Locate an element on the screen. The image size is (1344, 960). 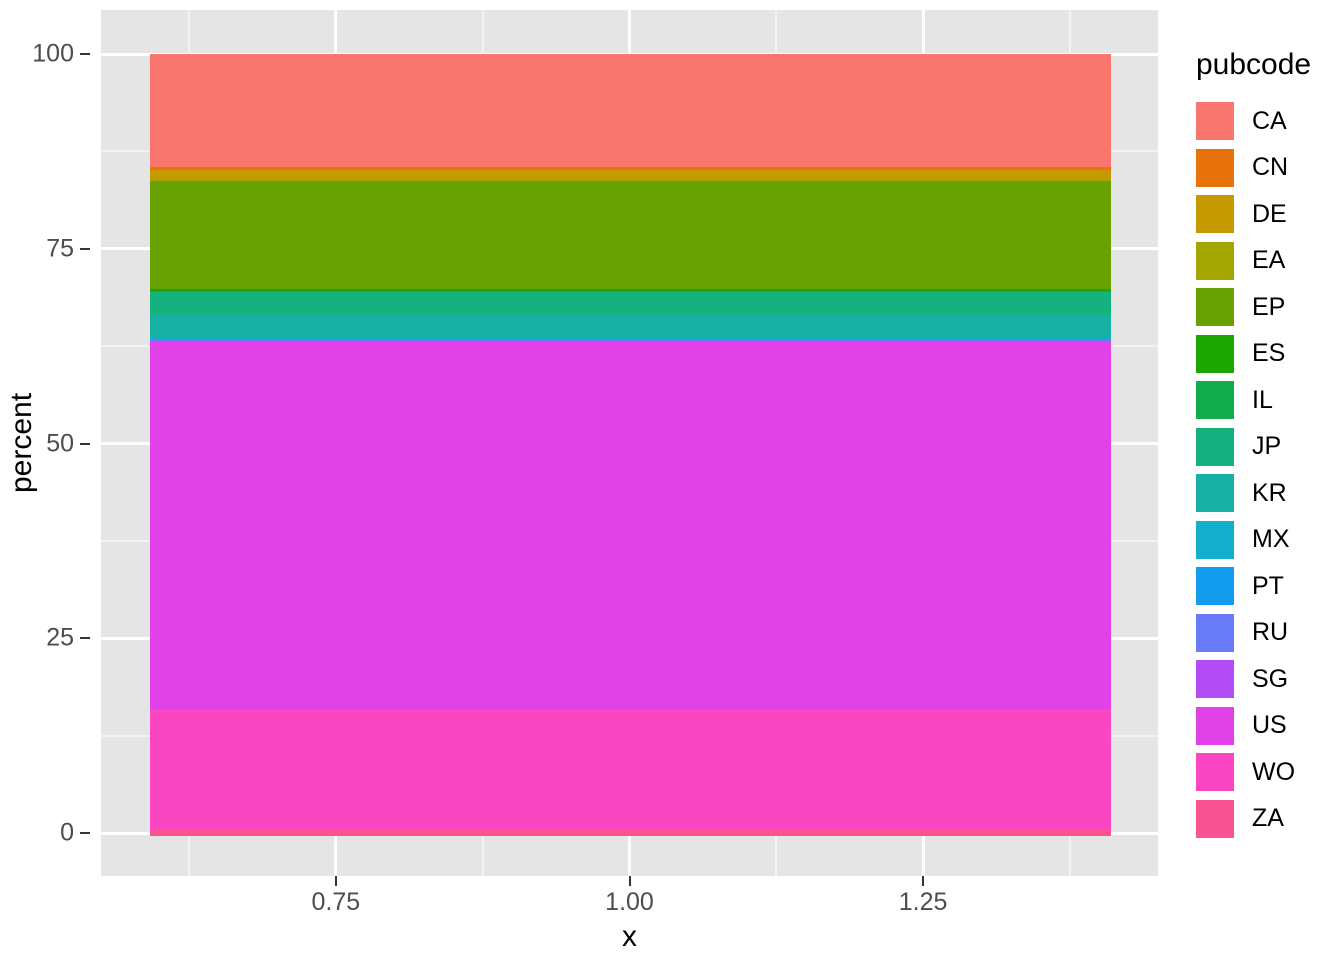
legend-item-za: ZA is located at coordinates (1270, 819).